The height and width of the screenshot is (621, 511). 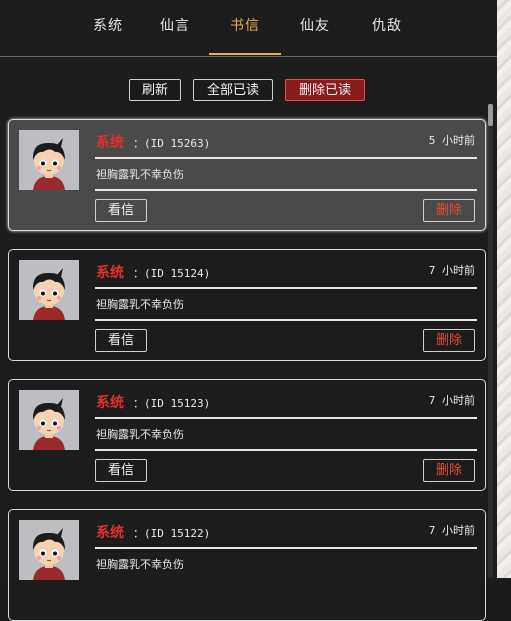 I want to click on sender-id: ：(ID 15124), so click(x=172, y=273).